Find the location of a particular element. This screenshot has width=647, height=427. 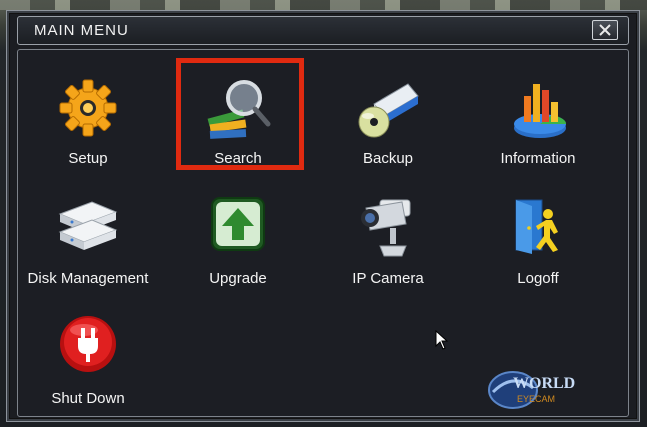

close-button is located at coordinates (605, 30).